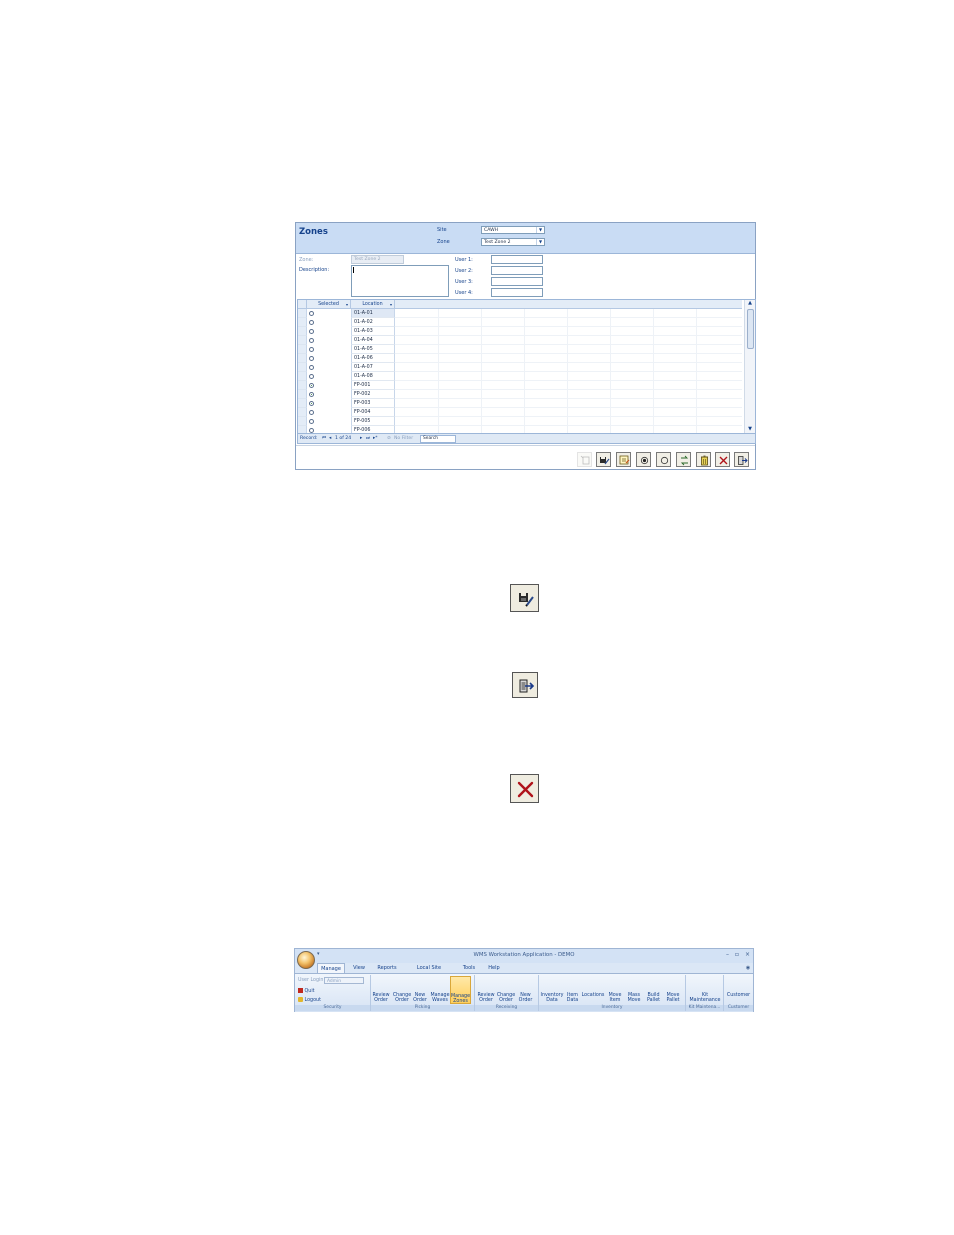 This screenshot has height=1235, width=954. What do you see at coordinates (749, 366) in the screenshot?
I see `vertical-scrollbar: ▲ ▼` at bounding box center [749, 366].